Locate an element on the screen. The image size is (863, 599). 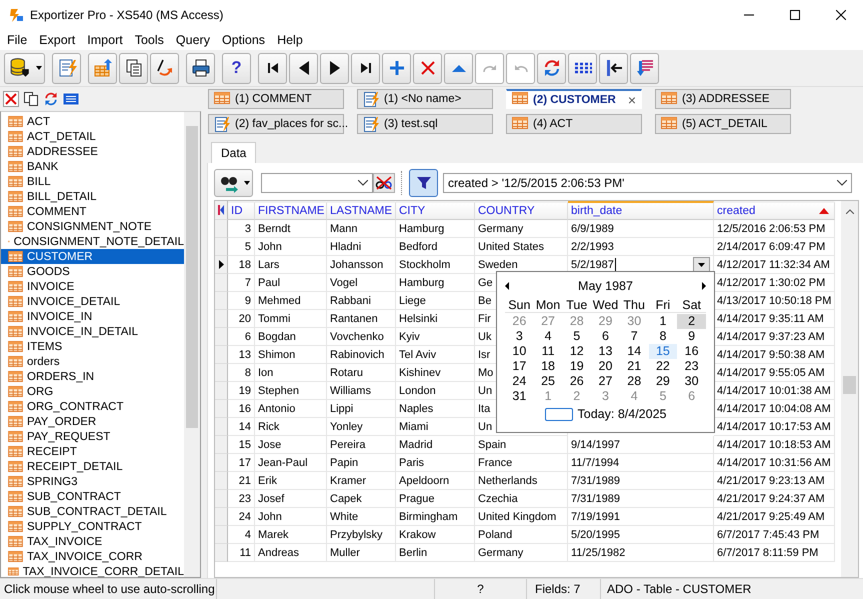
scroll-up-icon is located at coordinates (850, 211).